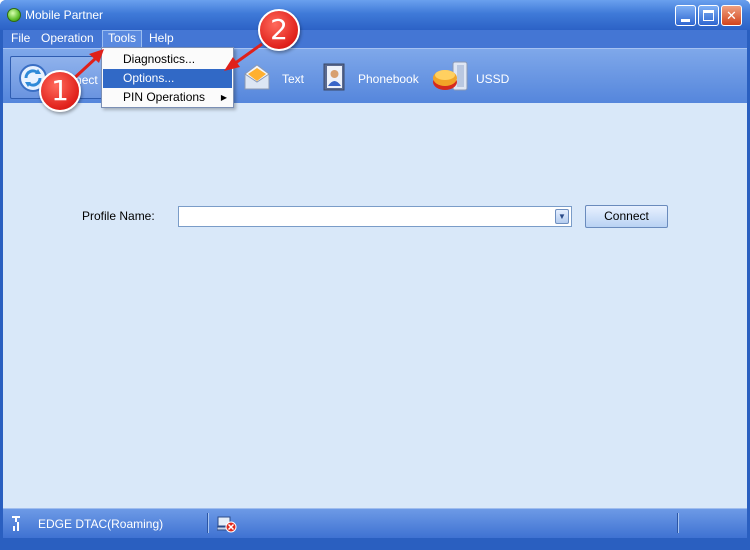 The height and width of the screenshot is (550, 750). What do you see at coordinates (165, 63) in the screenshot?
I see `annotation-arrows` at bounding box center [165, 63].